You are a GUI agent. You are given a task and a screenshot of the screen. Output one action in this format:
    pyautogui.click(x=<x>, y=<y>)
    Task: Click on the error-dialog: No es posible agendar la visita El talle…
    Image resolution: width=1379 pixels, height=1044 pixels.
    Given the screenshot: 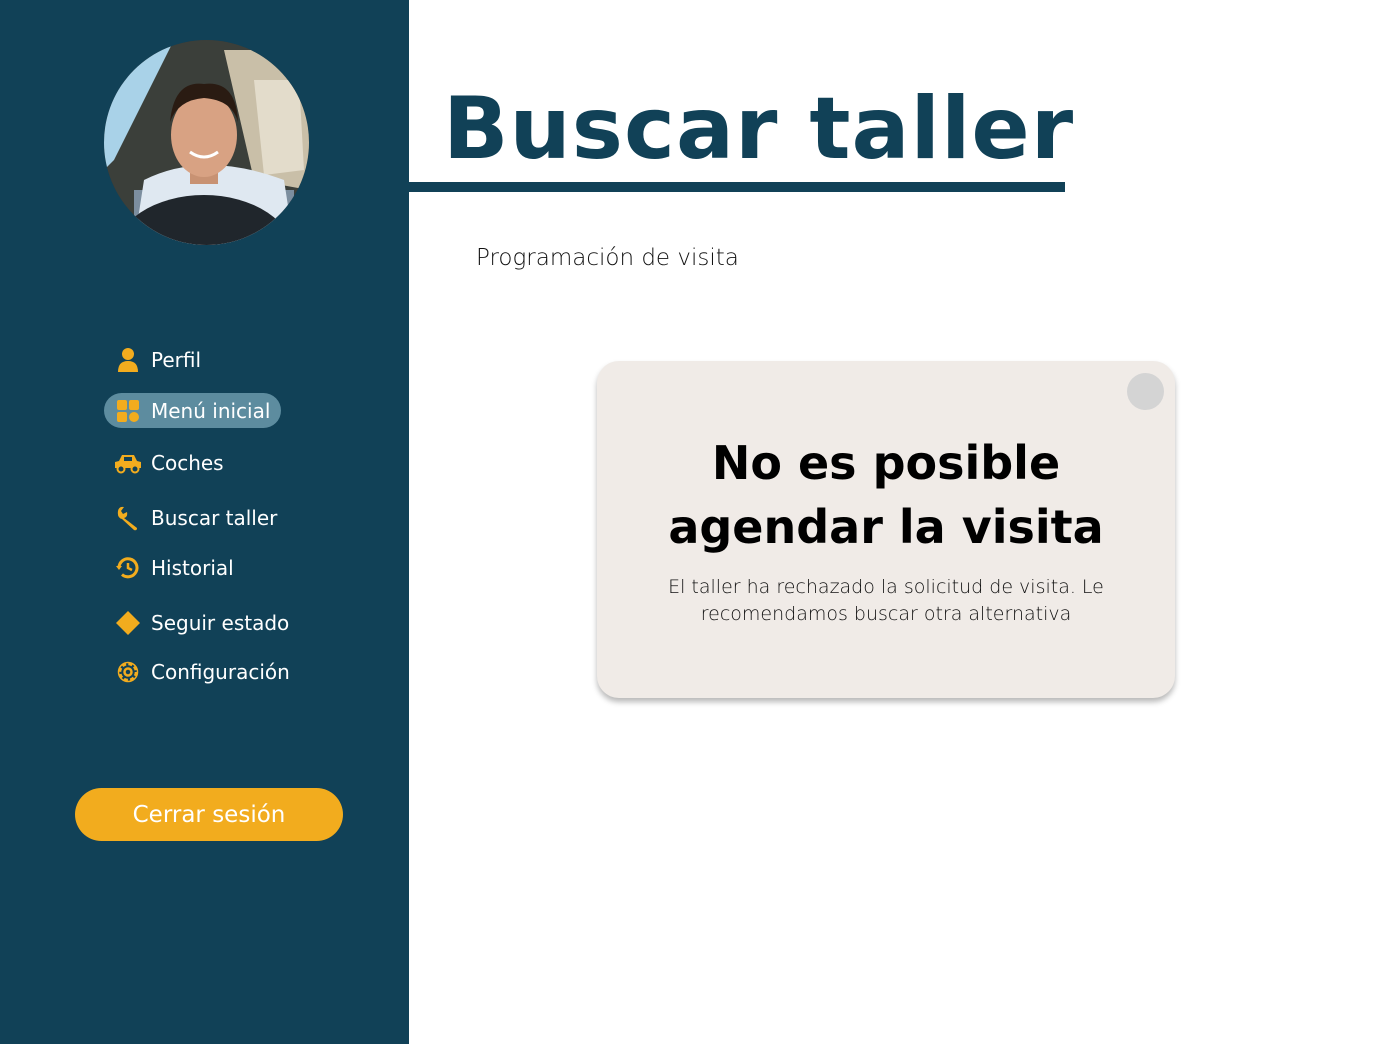 What is the action you would take?
    pyautogui.click(x=886, y=529)
    